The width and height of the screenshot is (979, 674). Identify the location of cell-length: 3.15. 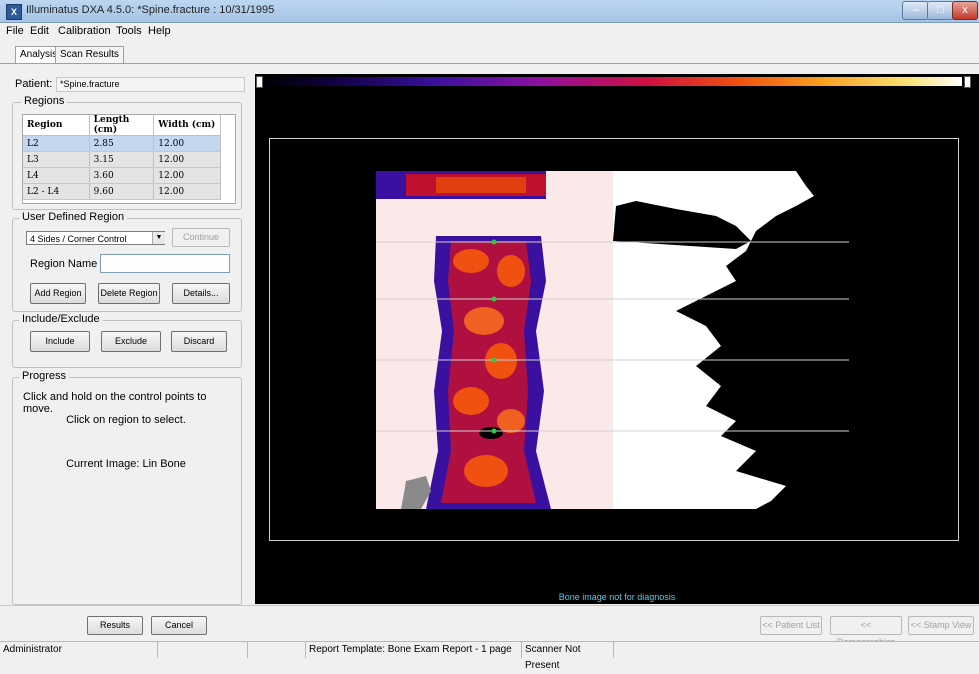
(122, 159).